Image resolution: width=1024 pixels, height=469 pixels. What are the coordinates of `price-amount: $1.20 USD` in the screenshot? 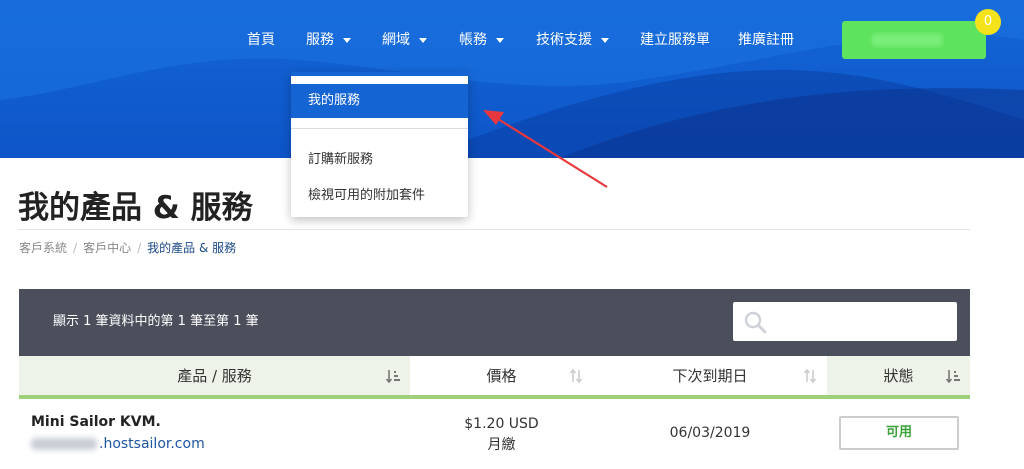 It's located at (501, 424).